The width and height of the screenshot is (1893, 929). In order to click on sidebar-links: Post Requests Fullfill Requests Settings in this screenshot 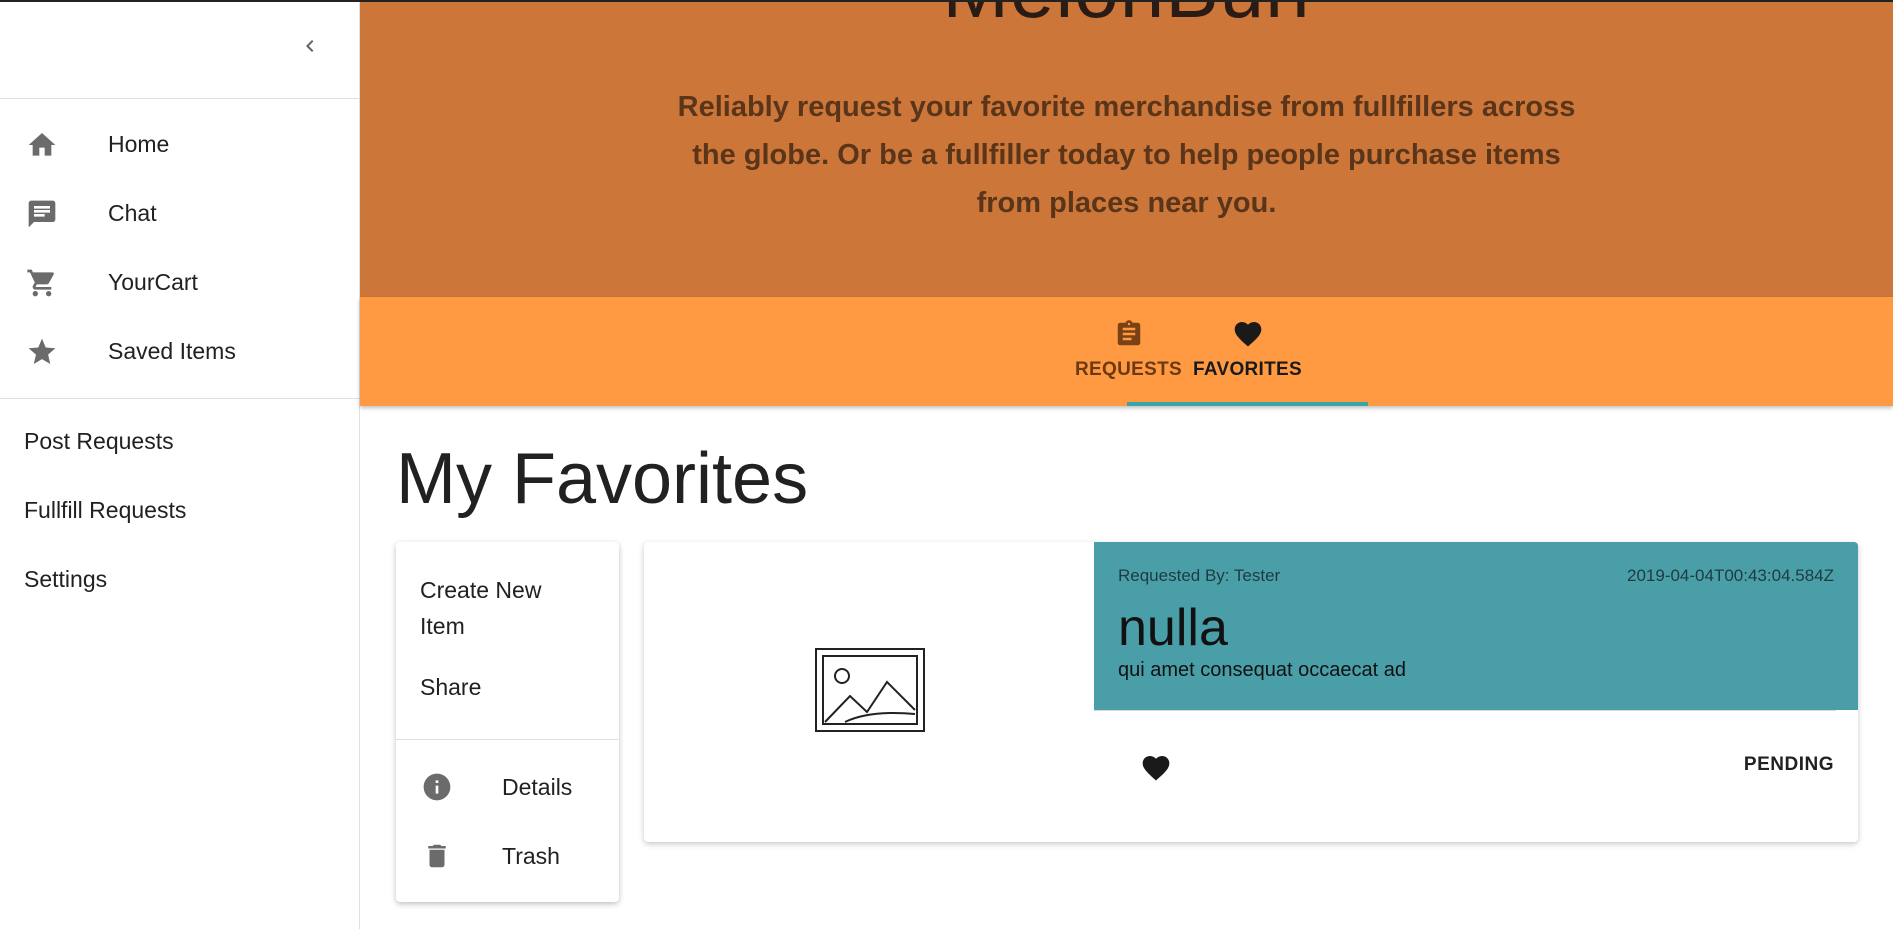, I will do `click(179, 506)`.